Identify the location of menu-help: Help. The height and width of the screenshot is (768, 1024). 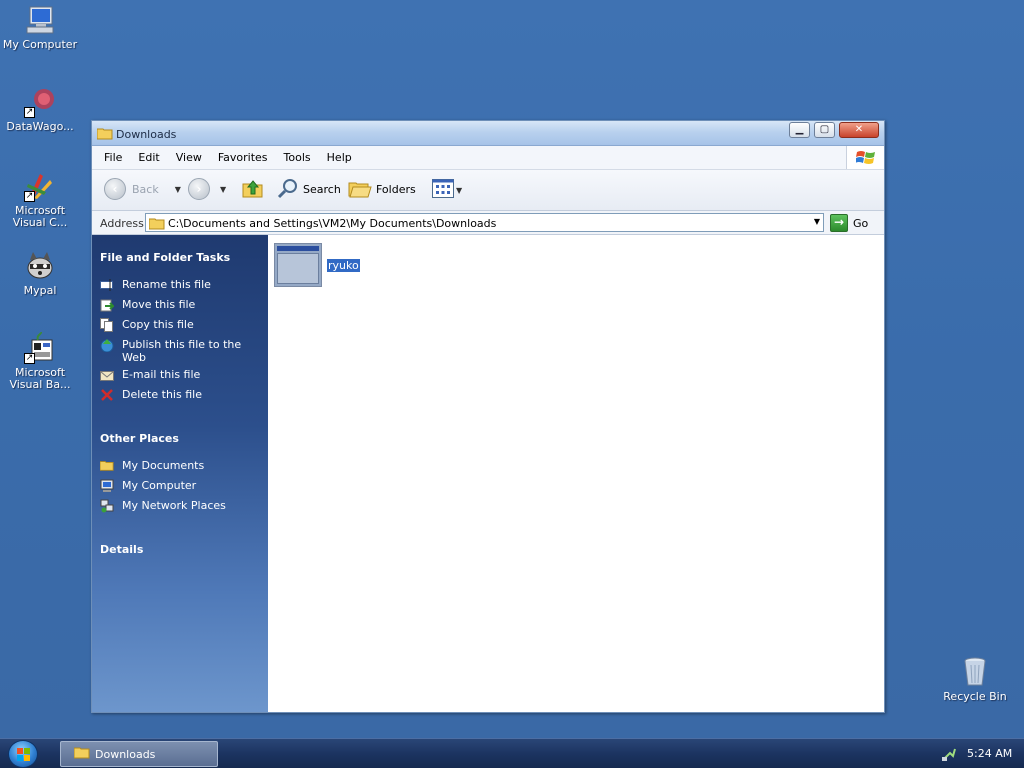
(339, 157).